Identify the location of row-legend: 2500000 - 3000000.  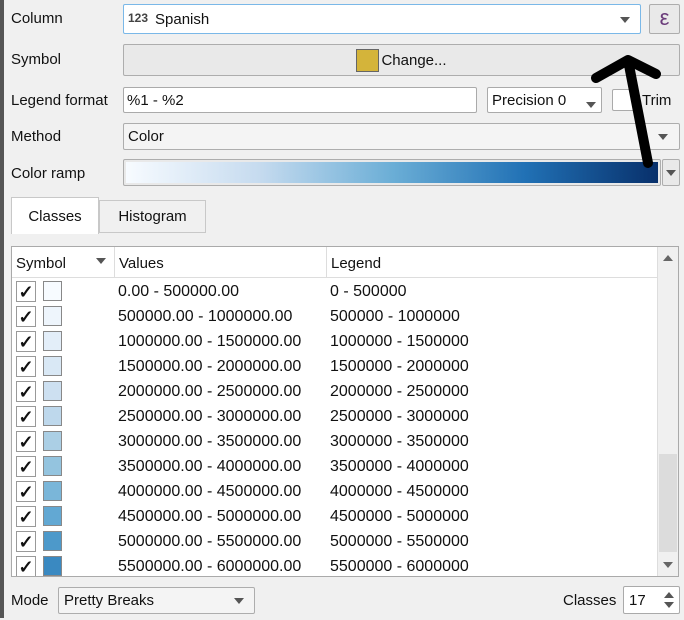
(399, 417).